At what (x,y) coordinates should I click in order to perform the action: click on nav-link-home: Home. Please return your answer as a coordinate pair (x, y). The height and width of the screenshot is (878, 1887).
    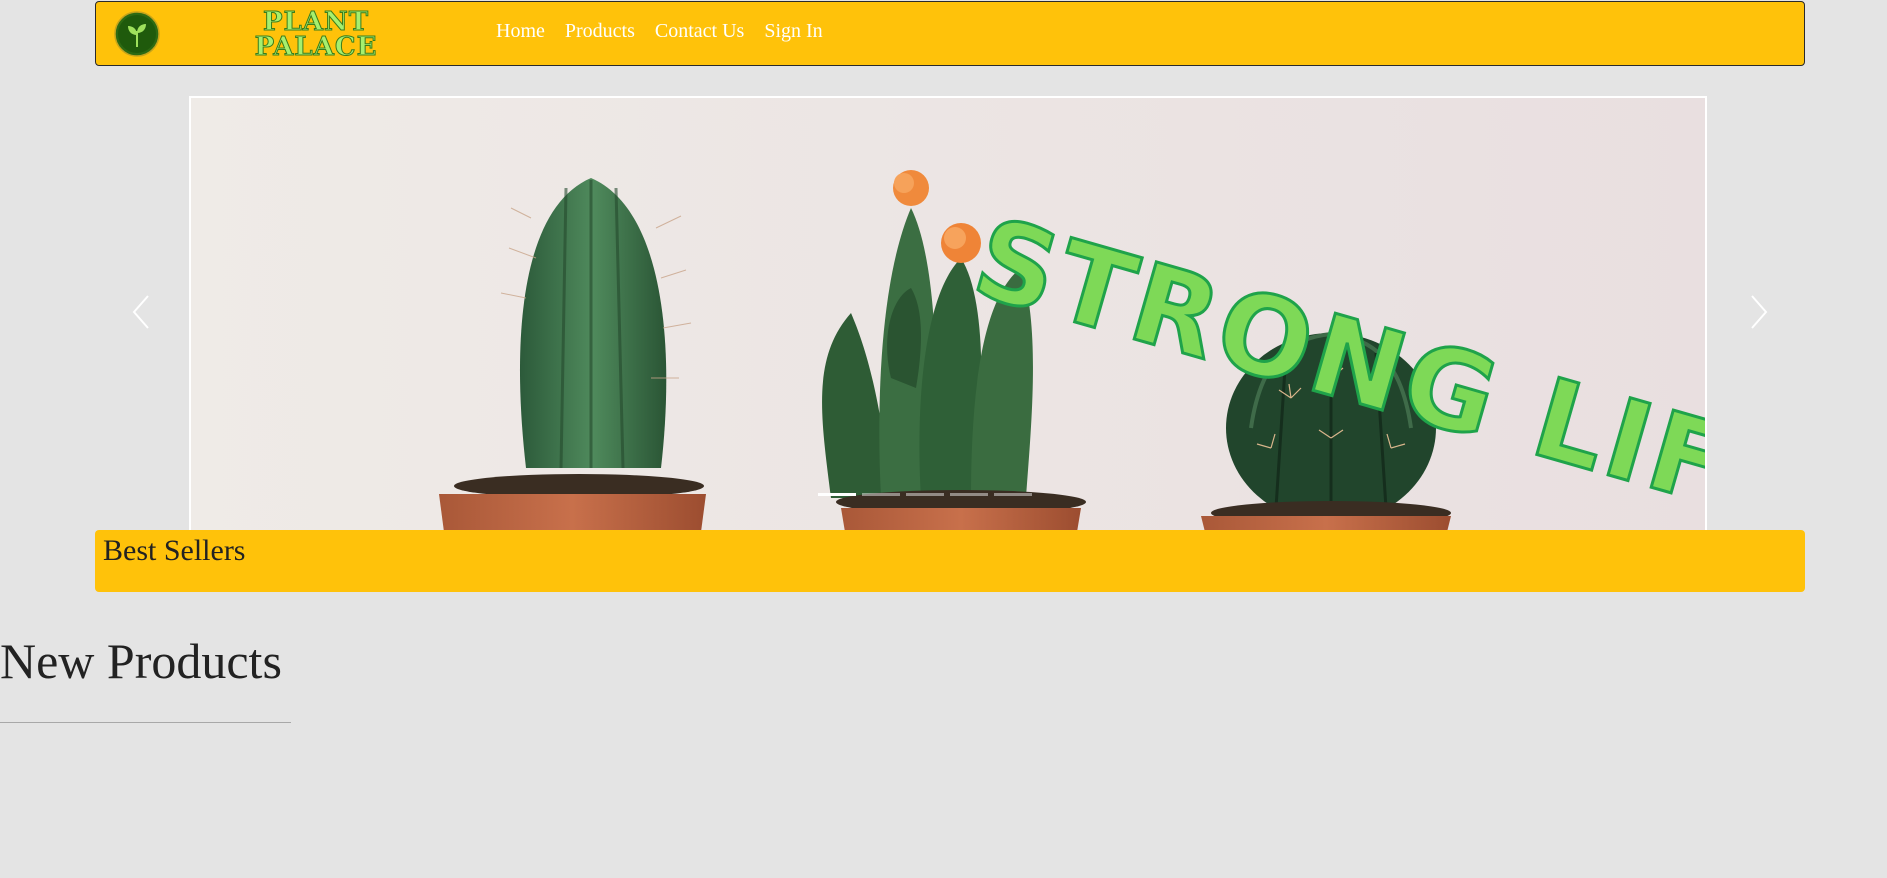
    Looking at the image, I should click on (520, 31).